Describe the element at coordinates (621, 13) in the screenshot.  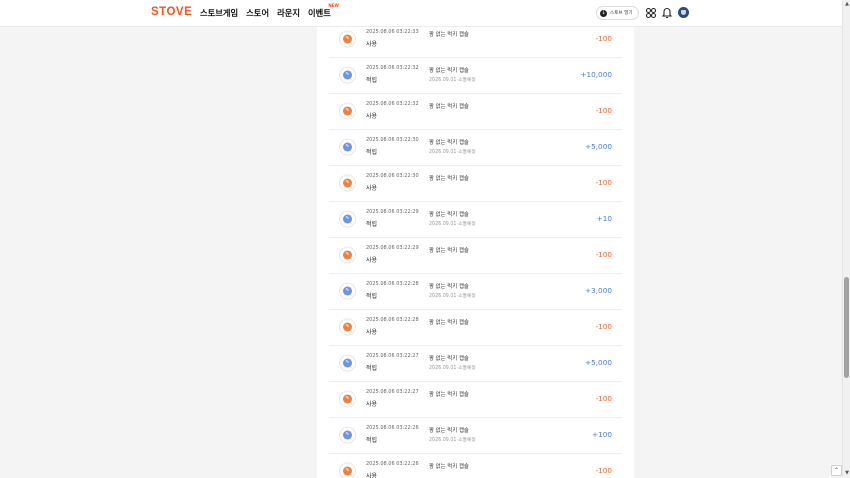
I see `launcher-label: 스토브 열기` at that location.